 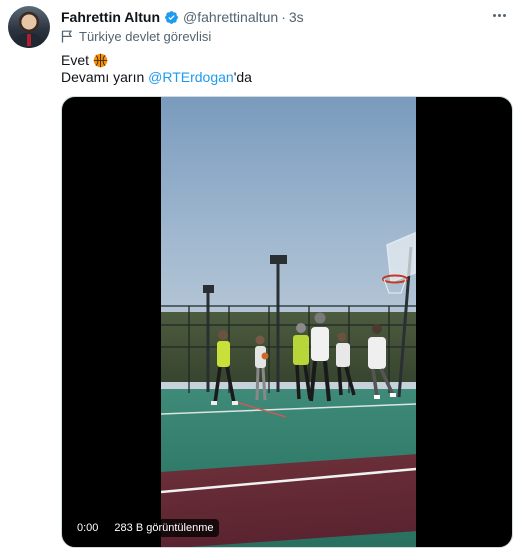 What do you see at coordinates (67, 36) in the screenshot?
I see `flag-icon` at bounding box center [67, 36].